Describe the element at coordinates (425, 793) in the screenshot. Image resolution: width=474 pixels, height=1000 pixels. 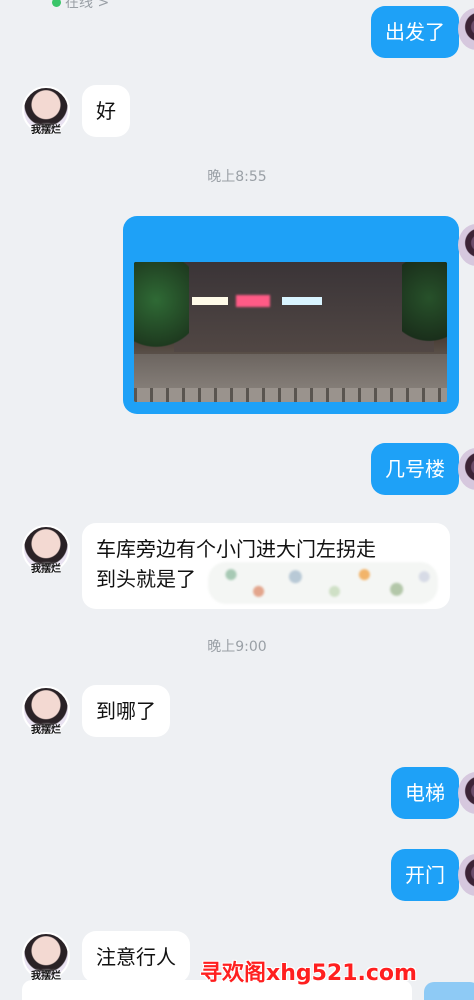
I see `sent-message: 电梯` at that location.